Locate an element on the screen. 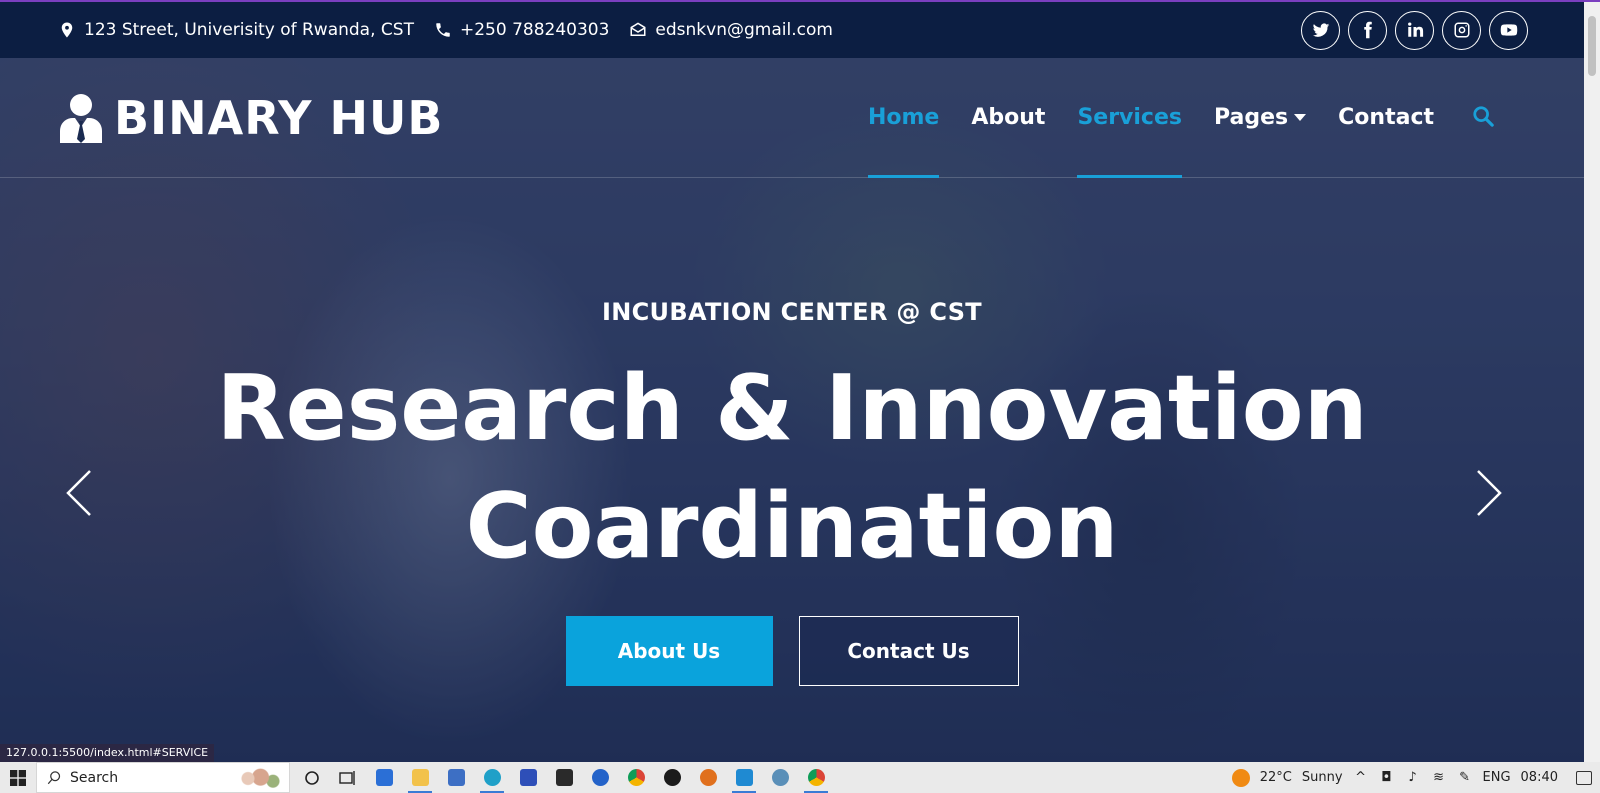 The height and width of the screenshot is (793, 1600). pen-icon: ✎ is located at coordinates (1465, 778).